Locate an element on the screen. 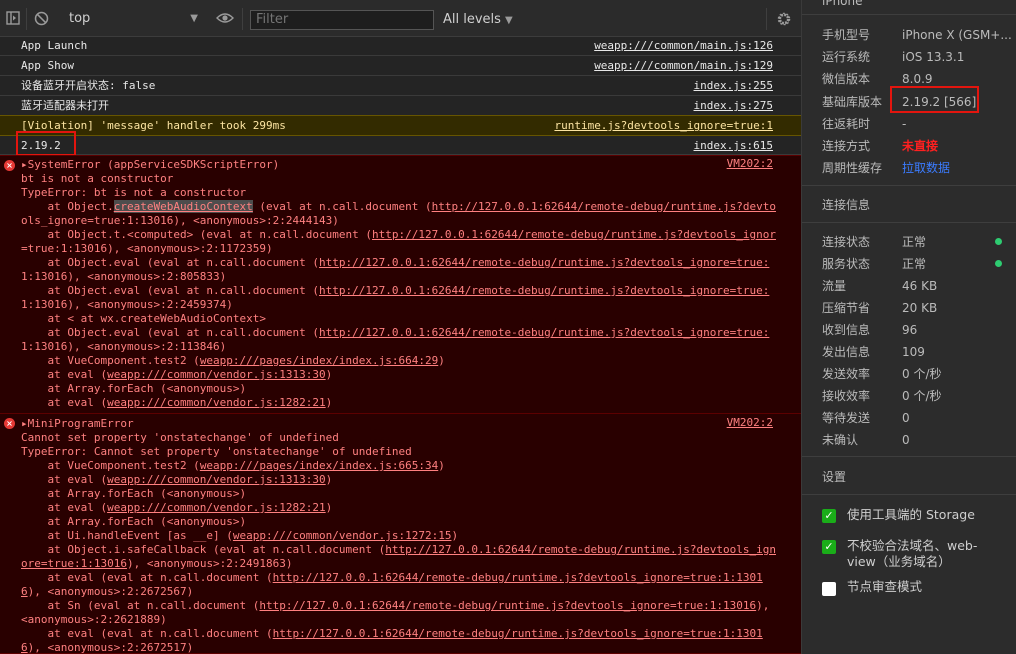 This screenshot has width=1016, height=654. log-row: App Show weapp:///common/main.js:129 is located at coordinates (400, 66).